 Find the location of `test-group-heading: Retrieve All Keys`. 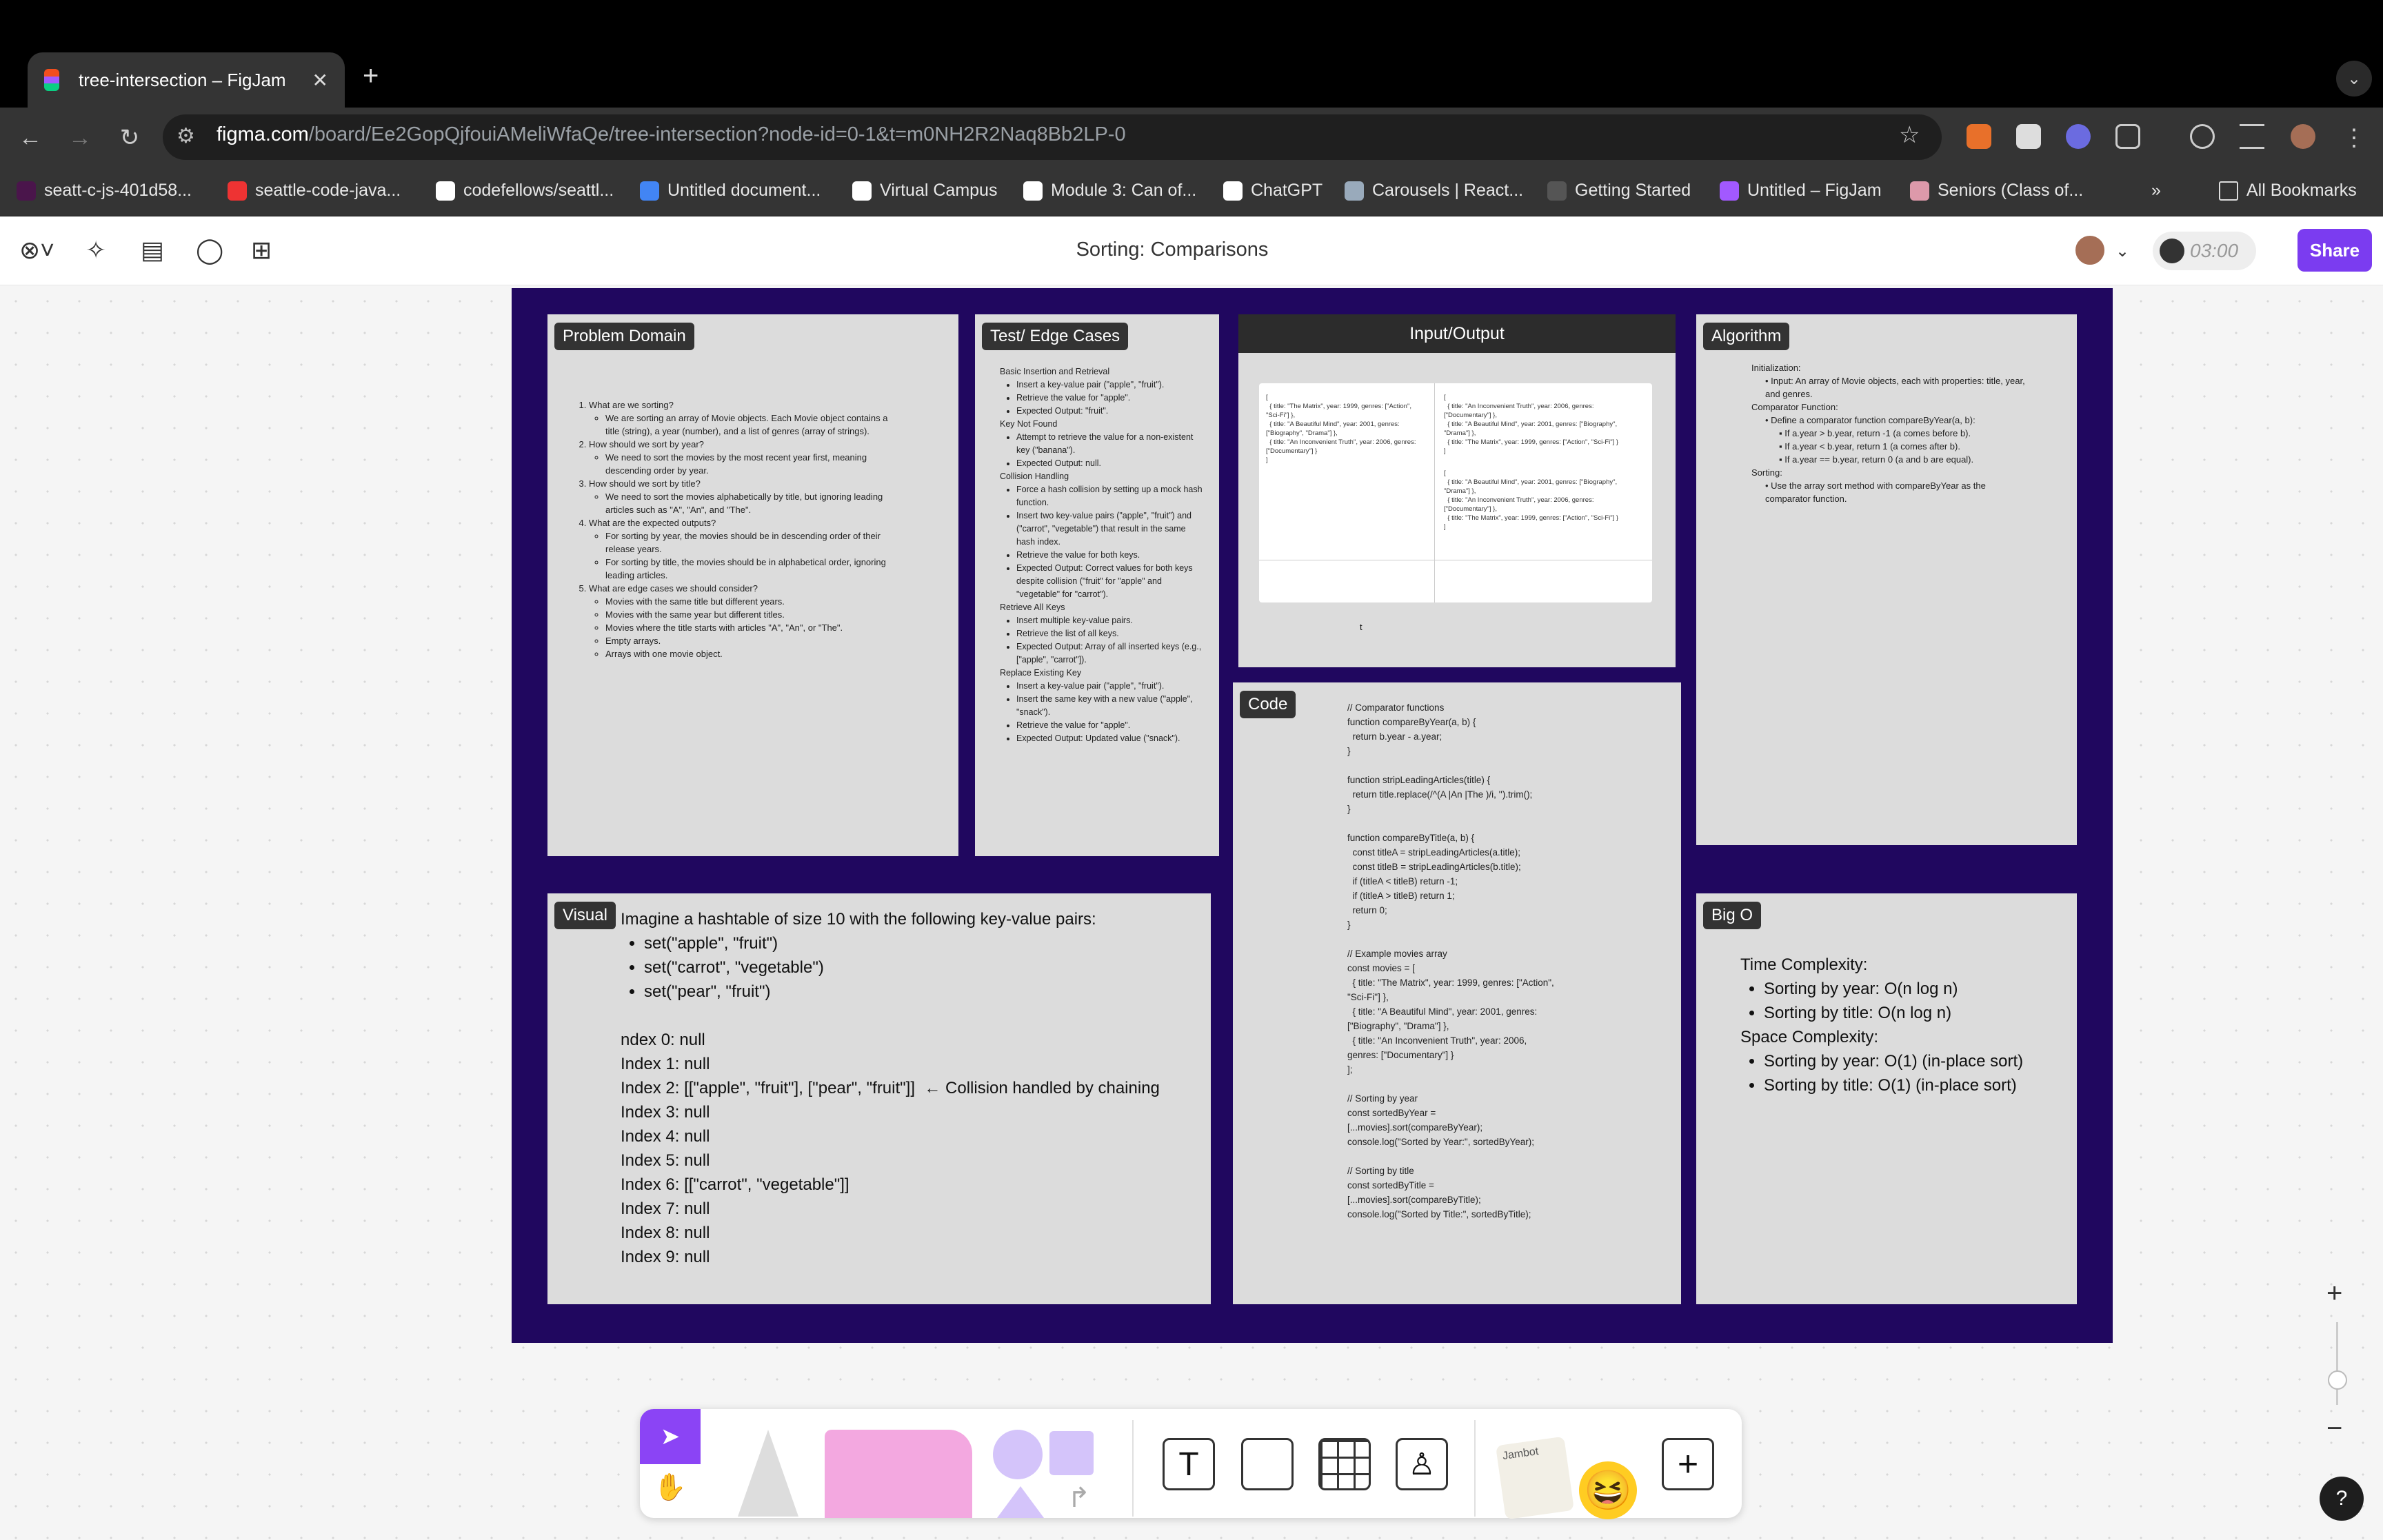

test-group-heading: Retrieve All Keys is located at coordinates (1032, 607).